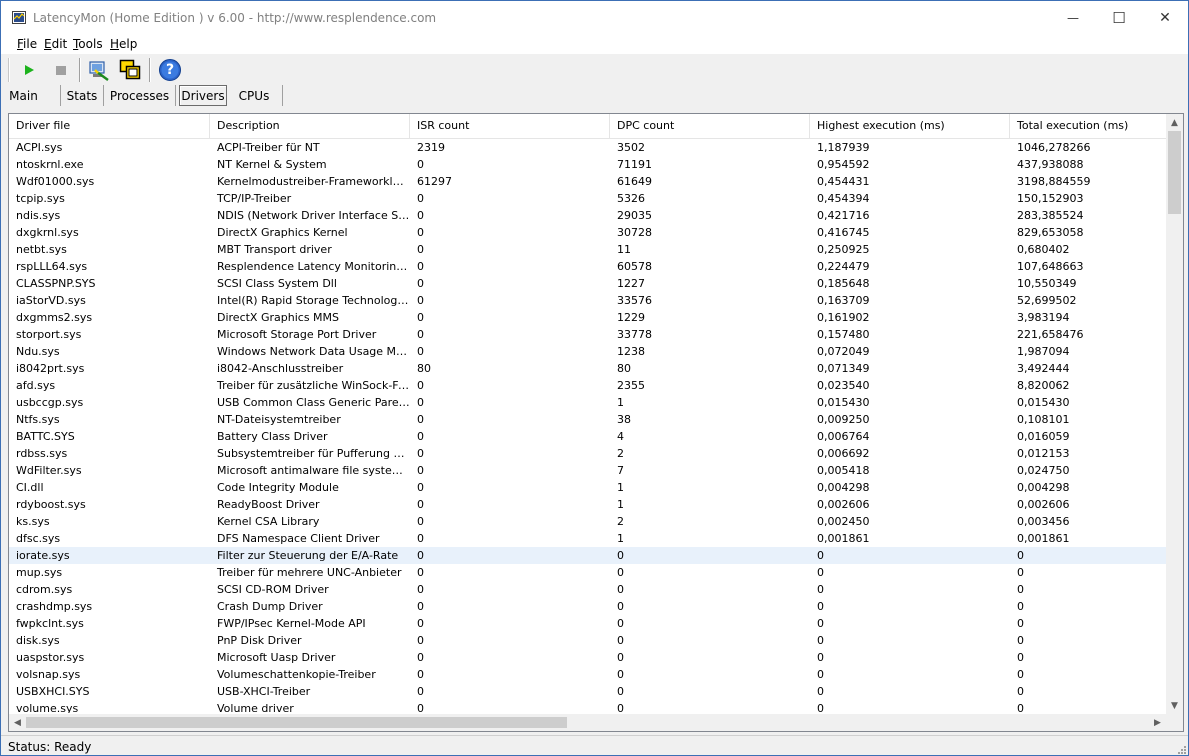 This screenshot has width=1189, height=756. I want to click on stop-monitor-button, so click(61, 70).